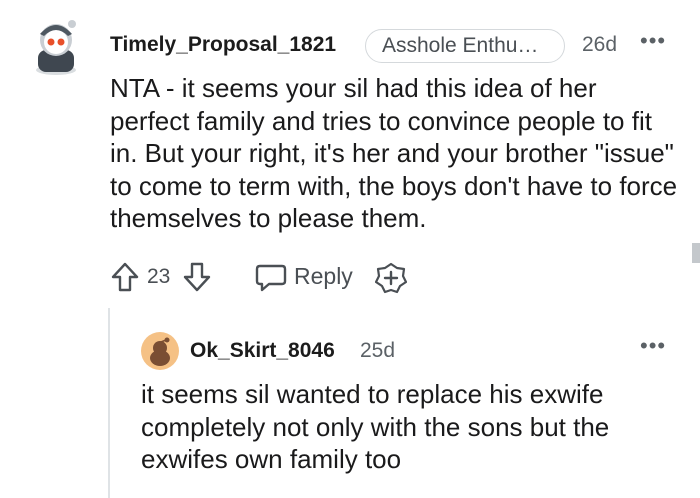 The width and height of the screenshot is (700, 498). I want to click on scrollbar-thumb, so click(696, 253).